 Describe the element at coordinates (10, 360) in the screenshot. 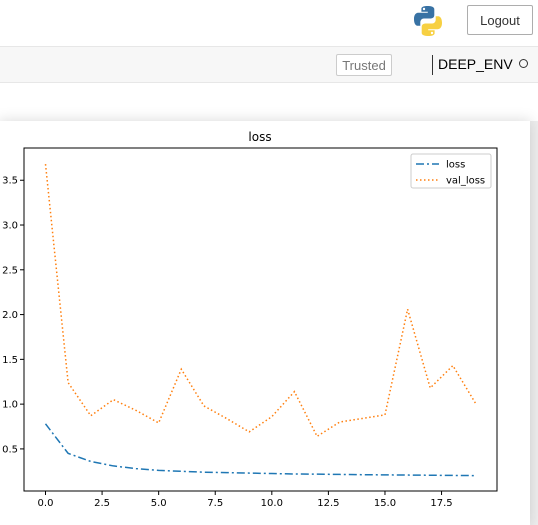

I see `y-tick-label: 1.5` at that location.